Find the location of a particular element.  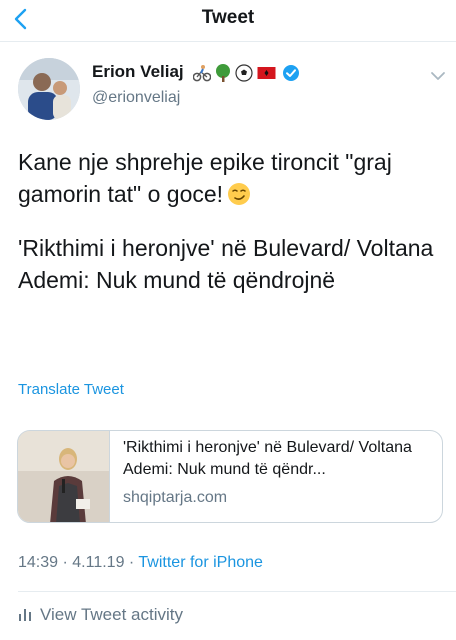

link-card-thumbnail is located at coordinates (64, 476).